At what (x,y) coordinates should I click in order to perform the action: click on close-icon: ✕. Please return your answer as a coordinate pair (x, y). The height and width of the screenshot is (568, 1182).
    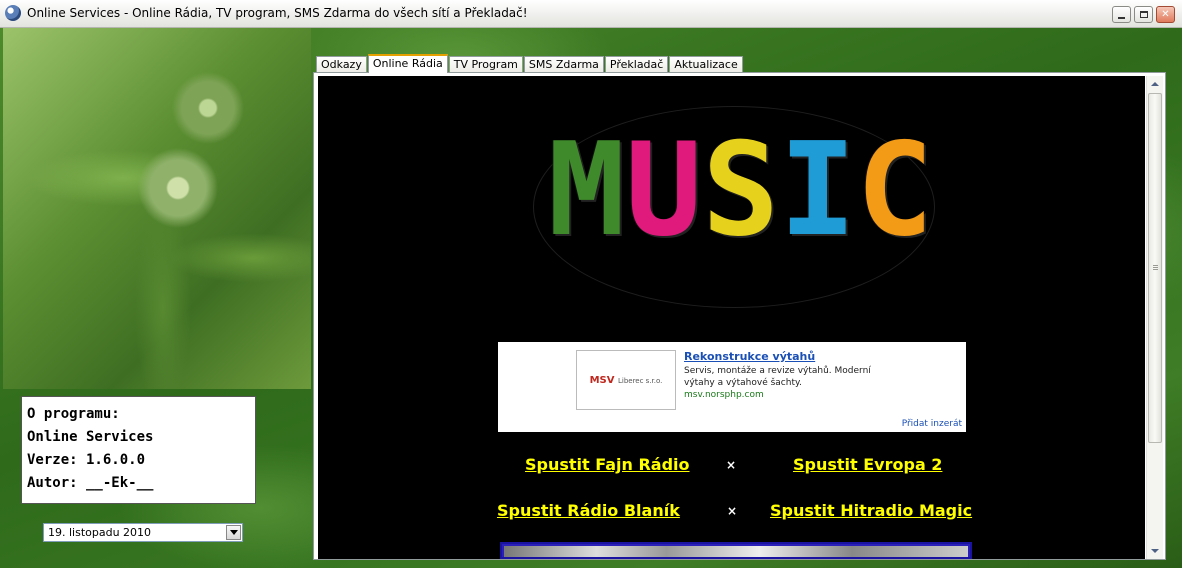
    Looking at the image, I should click on (1165, 14).